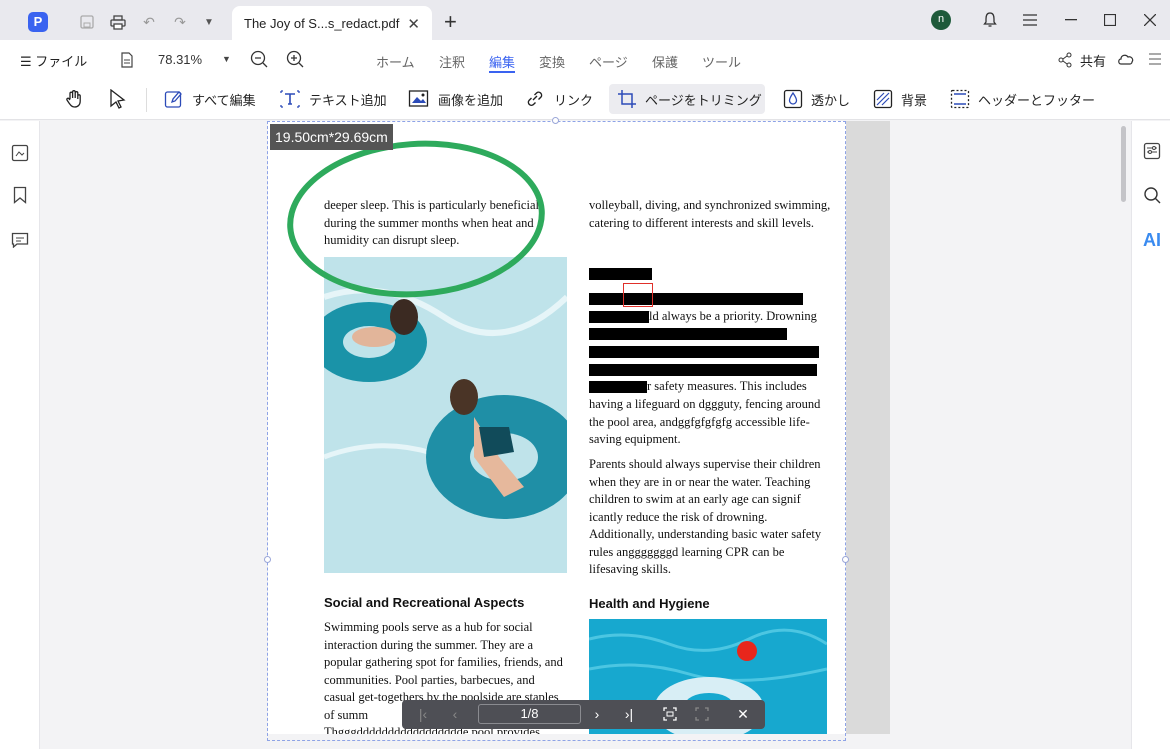 Image resolution: width=1170 pixels, height=749 pixels. Describe the element at coordinates (61, 61) in the screenshot. I see `file-menu-label: ファイル` at that location.